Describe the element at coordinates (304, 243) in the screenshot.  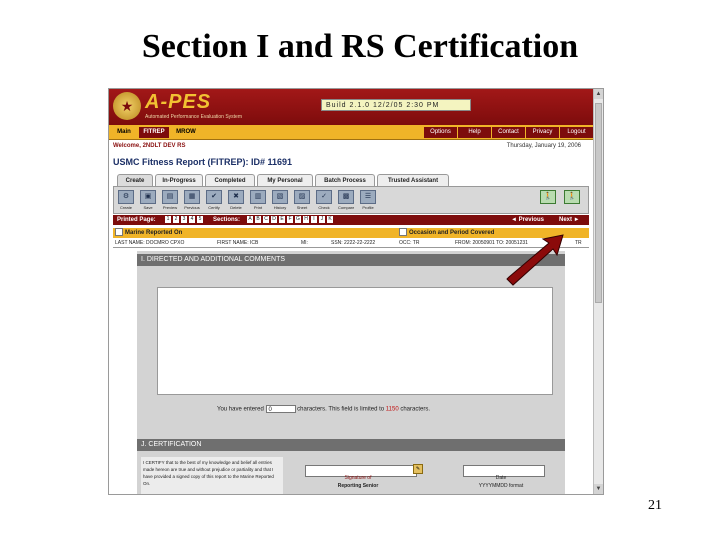
I see `info-cell: MI:` at that location.